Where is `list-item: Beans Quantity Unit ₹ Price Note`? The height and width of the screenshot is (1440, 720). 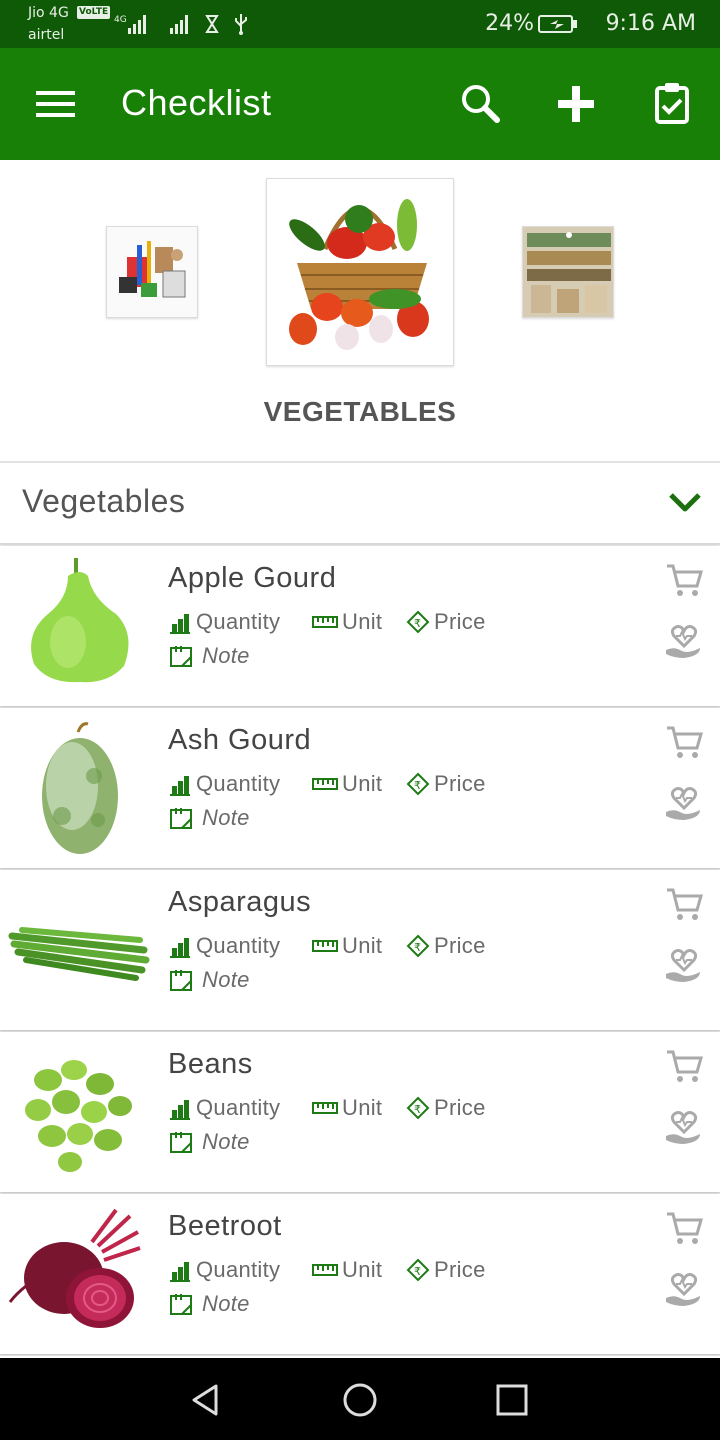
list-item: Beans Quantity Unit ₹ Price Note is located at coordinates (360, 1112).